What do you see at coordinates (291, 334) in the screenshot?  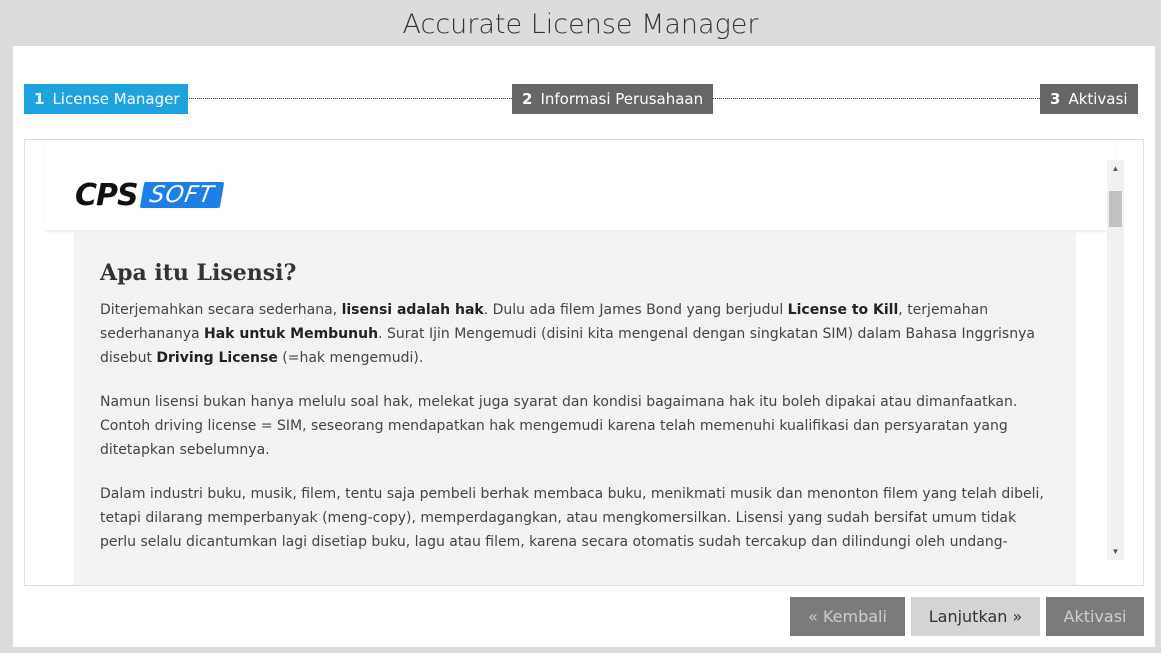 I see `bold-text: Hak untuk Membunuh` at bounding box center [291, 334].